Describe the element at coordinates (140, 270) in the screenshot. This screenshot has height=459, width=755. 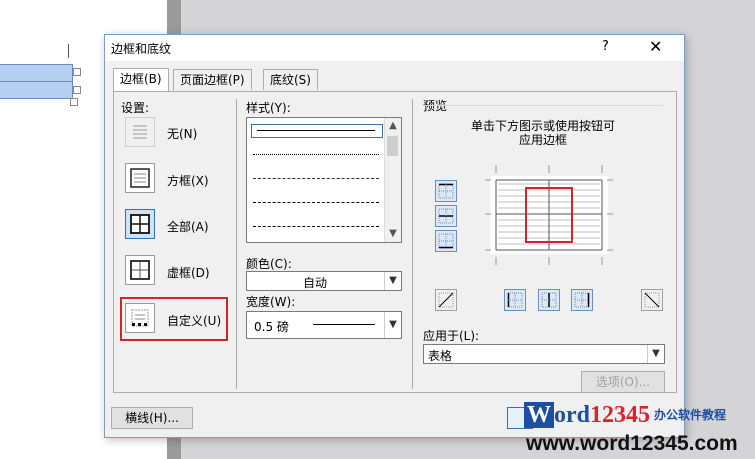
I see `grid-border-icon` at that location.